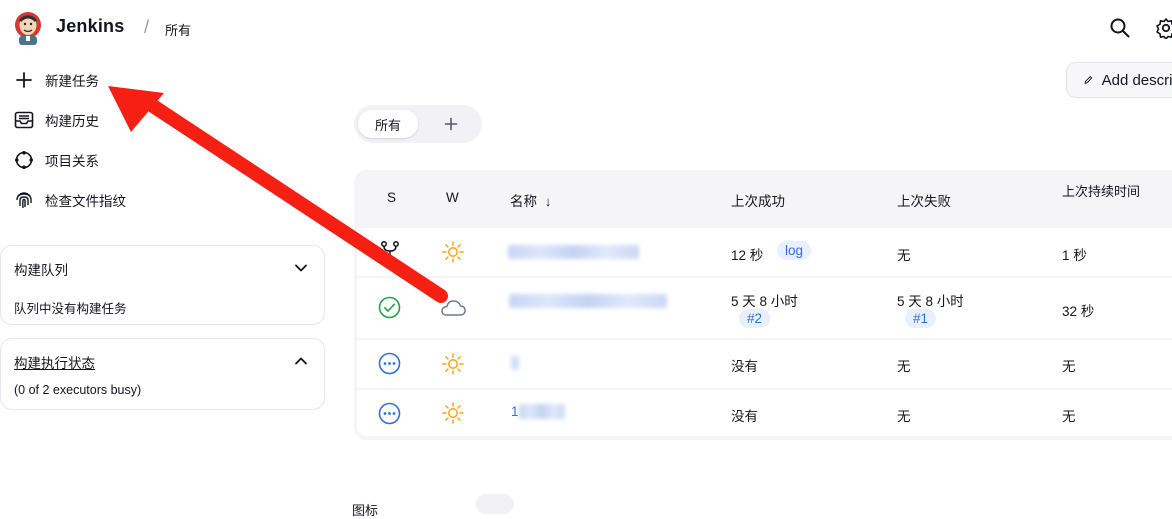  I want to click on job-name-link: 1, so click(515, 411).